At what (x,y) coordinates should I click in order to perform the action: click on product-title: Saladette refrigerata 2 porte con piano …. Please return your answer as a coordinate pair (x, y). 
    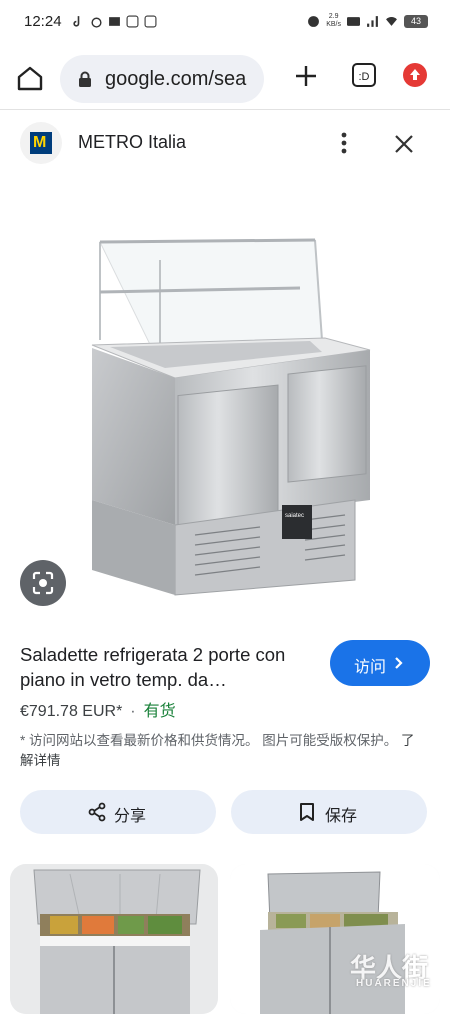
    Looking at the image, I should click on (170, 667).